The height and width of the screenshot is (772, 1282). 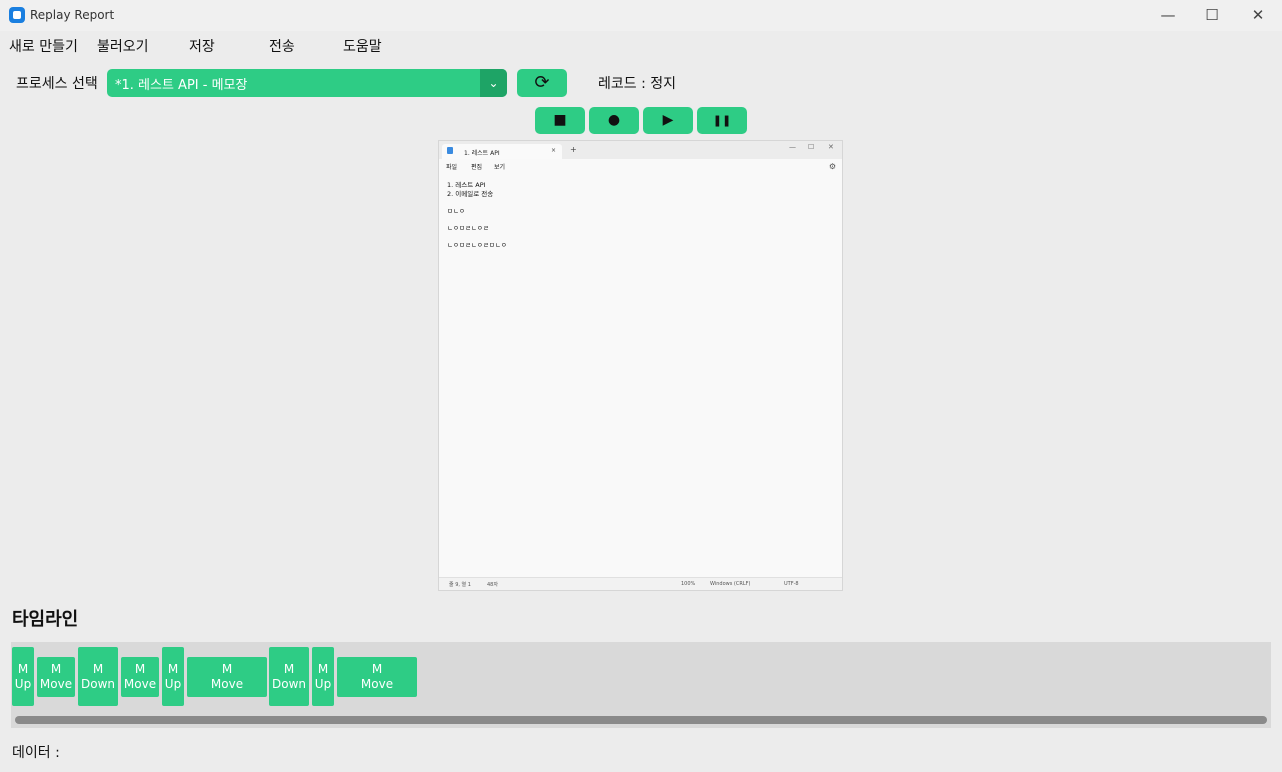 What do you see at coordinates (452, 167) in the screenshot?
I see `notepad-menu-file: 파일` at bounding box center [452, 167].